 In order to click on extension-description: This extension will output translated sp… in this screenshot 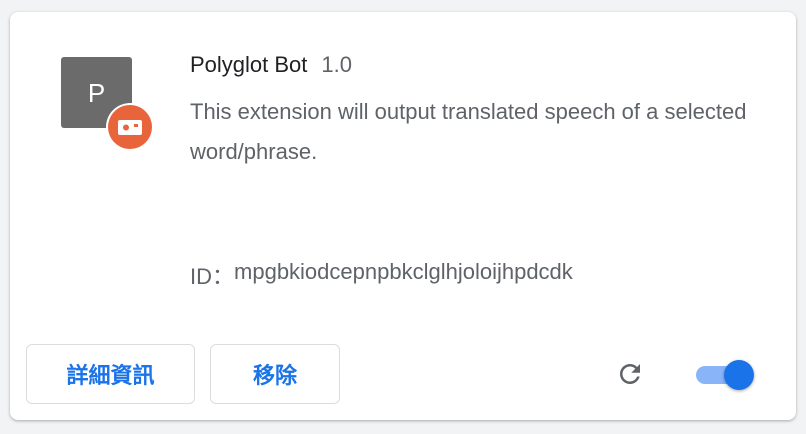, I will do `click(468, 131)`.